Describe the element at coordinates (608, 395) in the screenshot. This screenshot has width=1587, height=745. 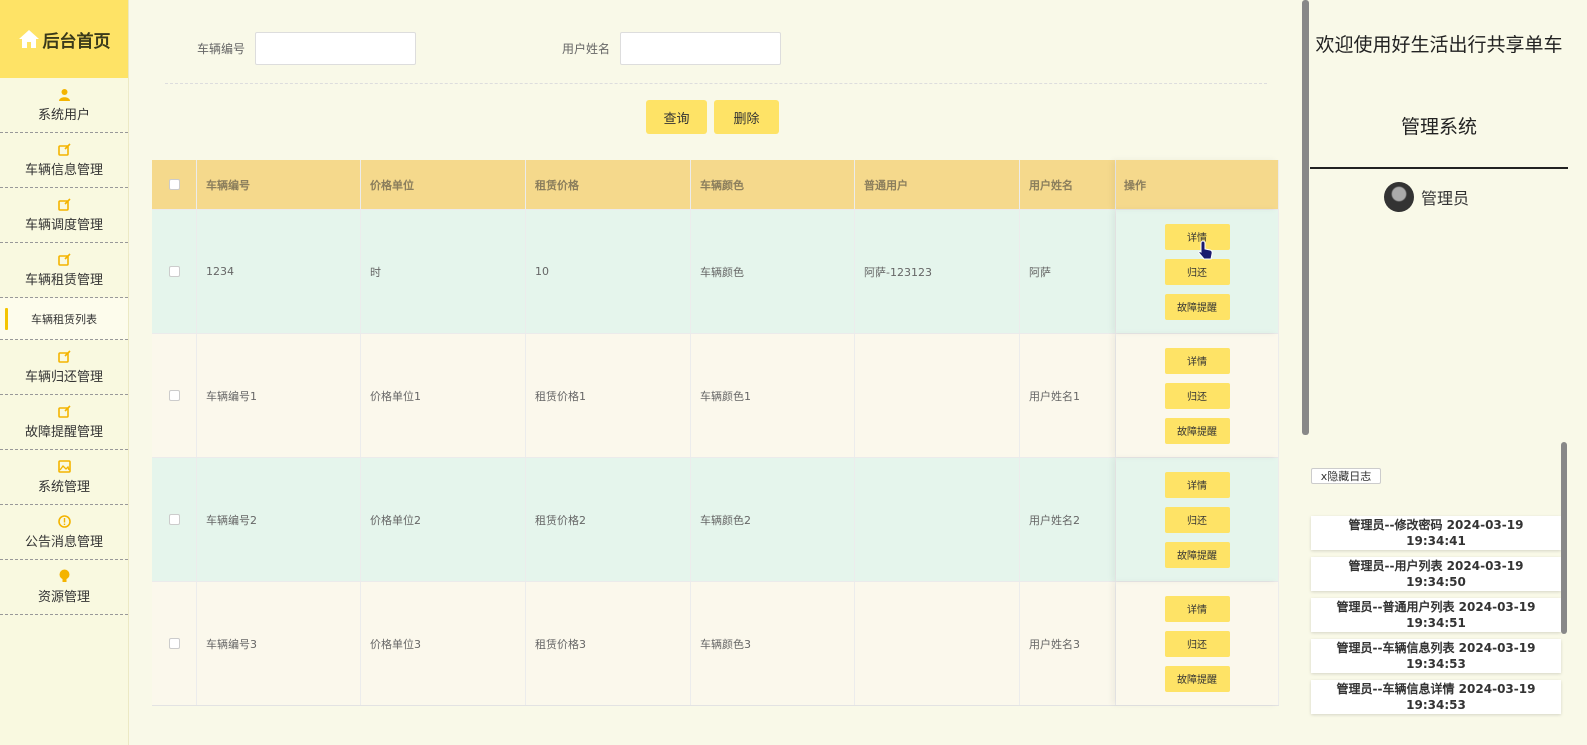
I see `table-cell: 租赁价格1` at that location.